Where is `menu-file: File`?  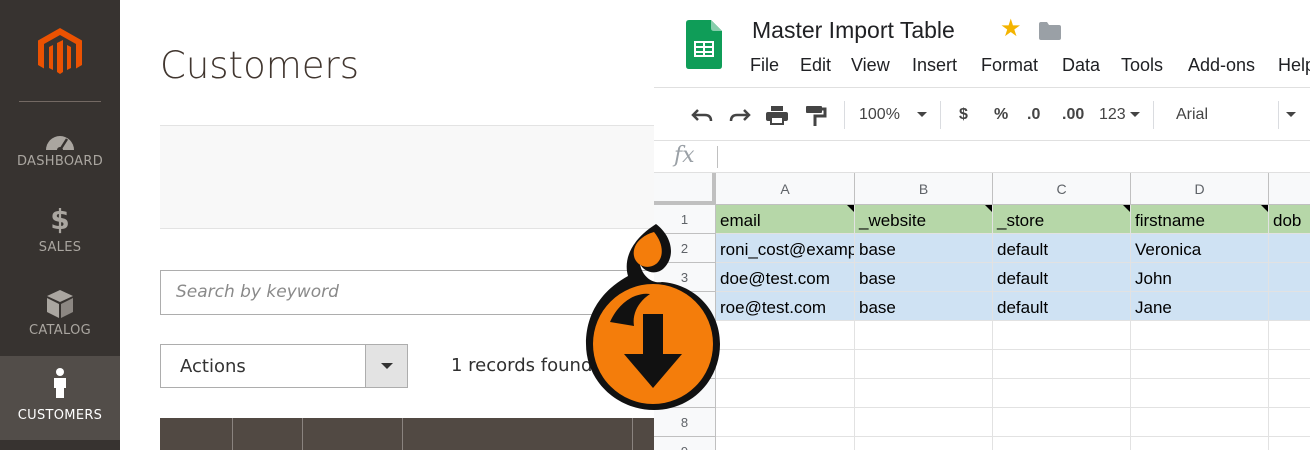 menu-file: File is located at coordinates (764, 65).